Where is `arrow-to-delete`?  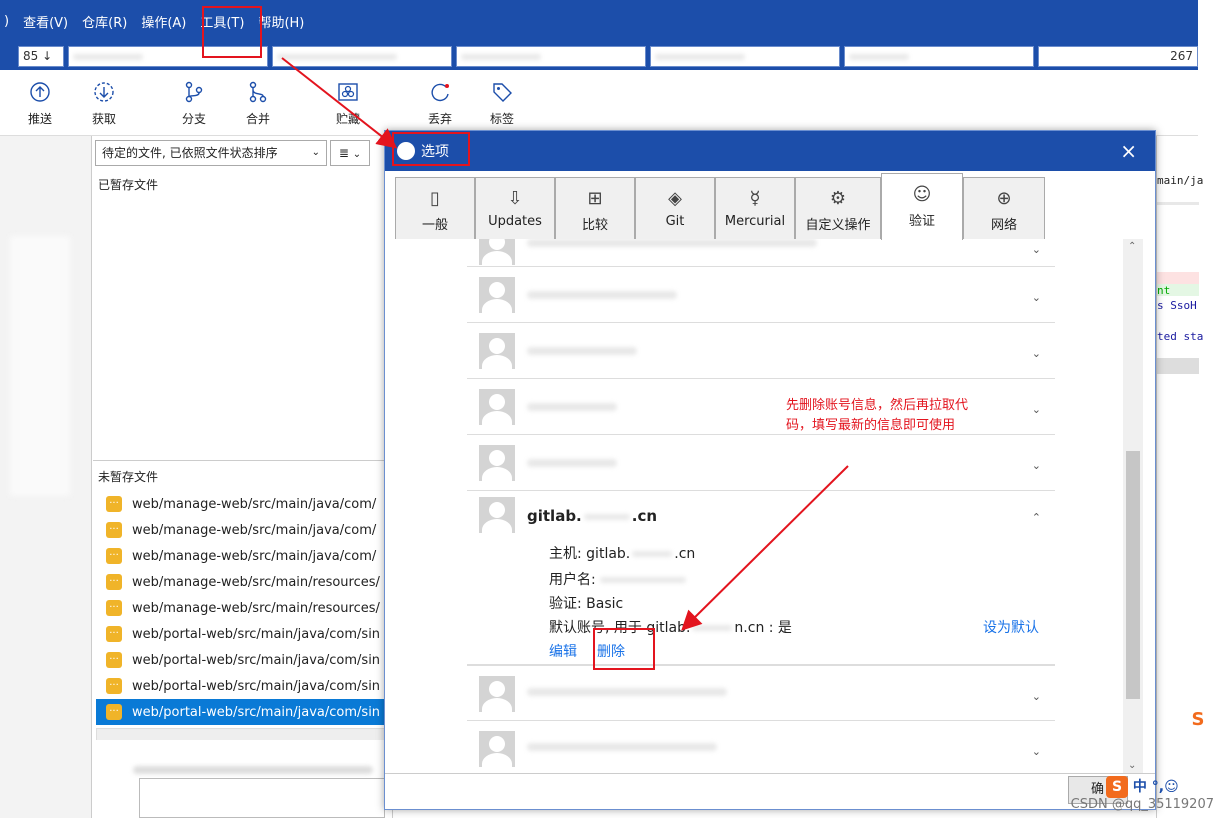 arrow-to-delete is located at coordinates (765, 548).